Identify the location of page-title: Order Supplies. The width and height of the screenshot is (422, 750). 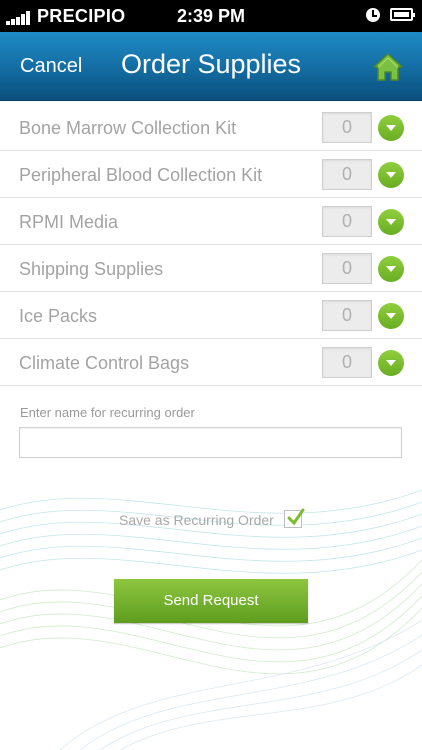
(211, 64).